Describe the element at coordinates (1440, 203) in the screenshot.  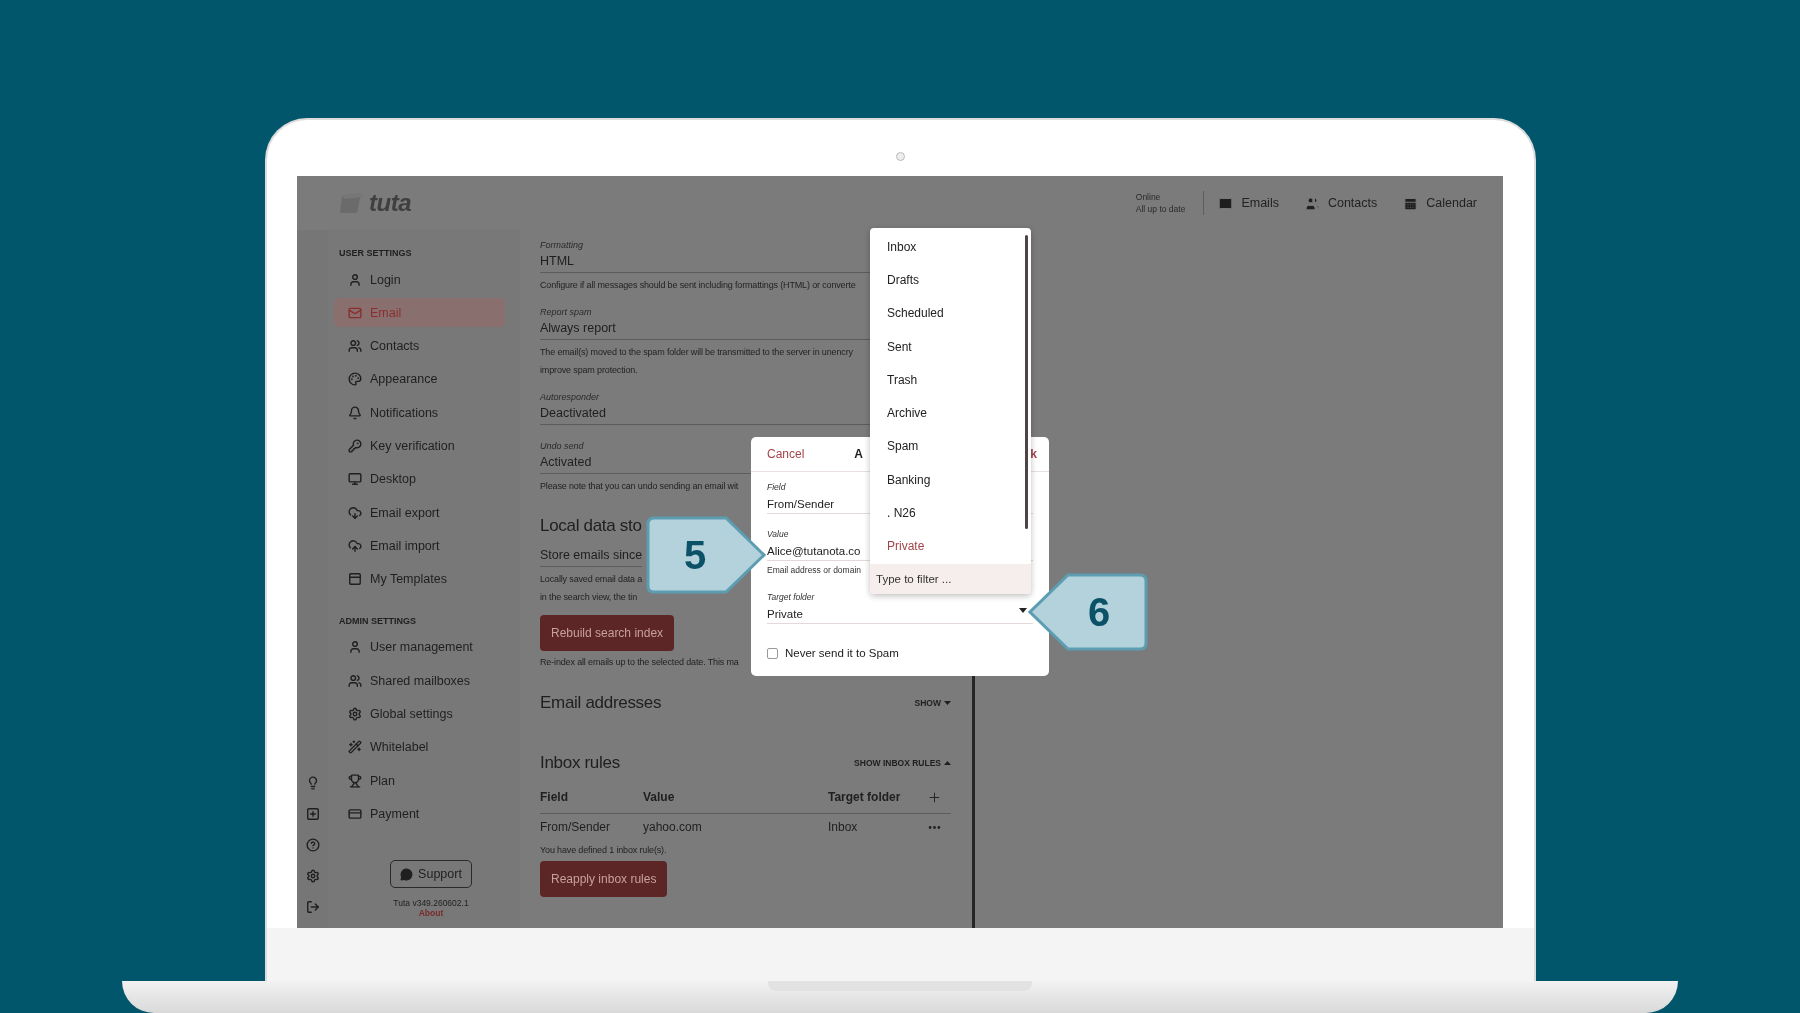
I see `nav-link: Calendar` at that location.